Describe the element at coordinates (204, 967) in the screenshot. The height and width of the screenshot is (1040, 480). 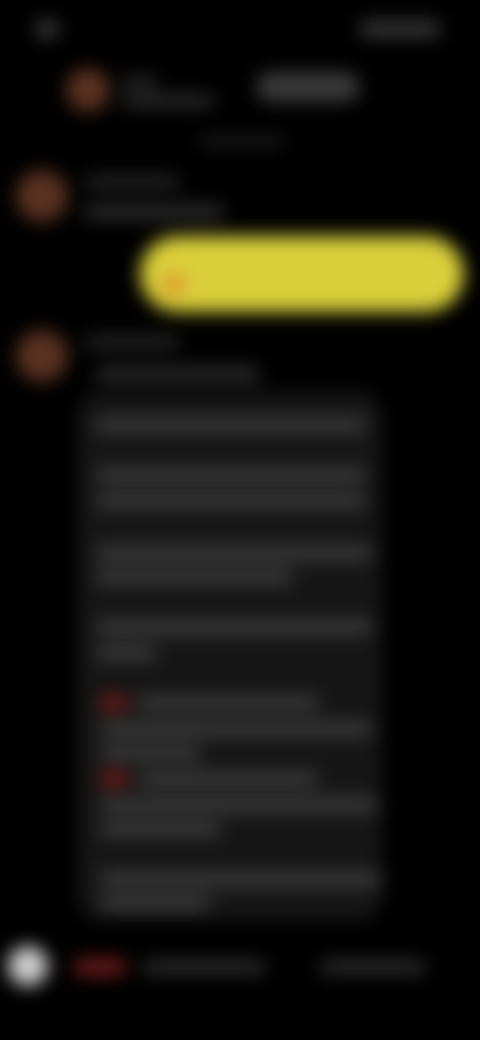
I see `composer-input` at that location.